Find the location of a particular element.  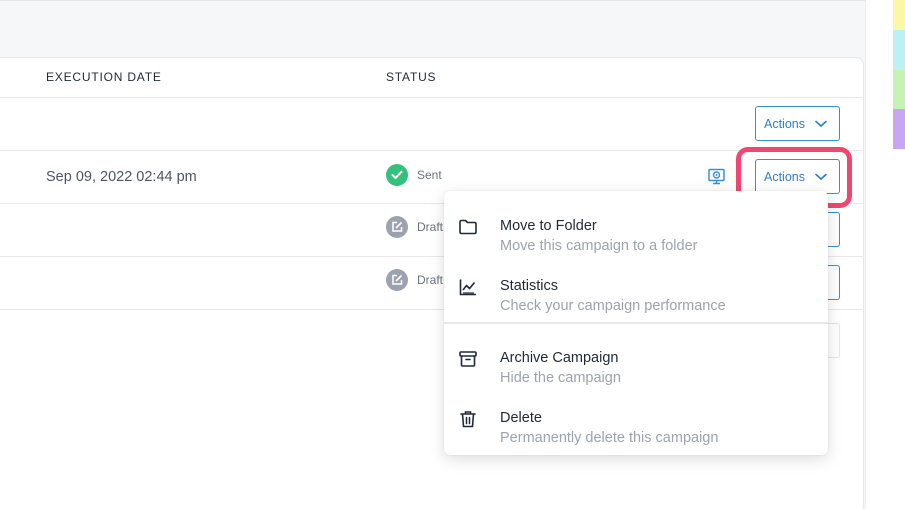

status-badge: Sent is located at coordinates (414, 175).